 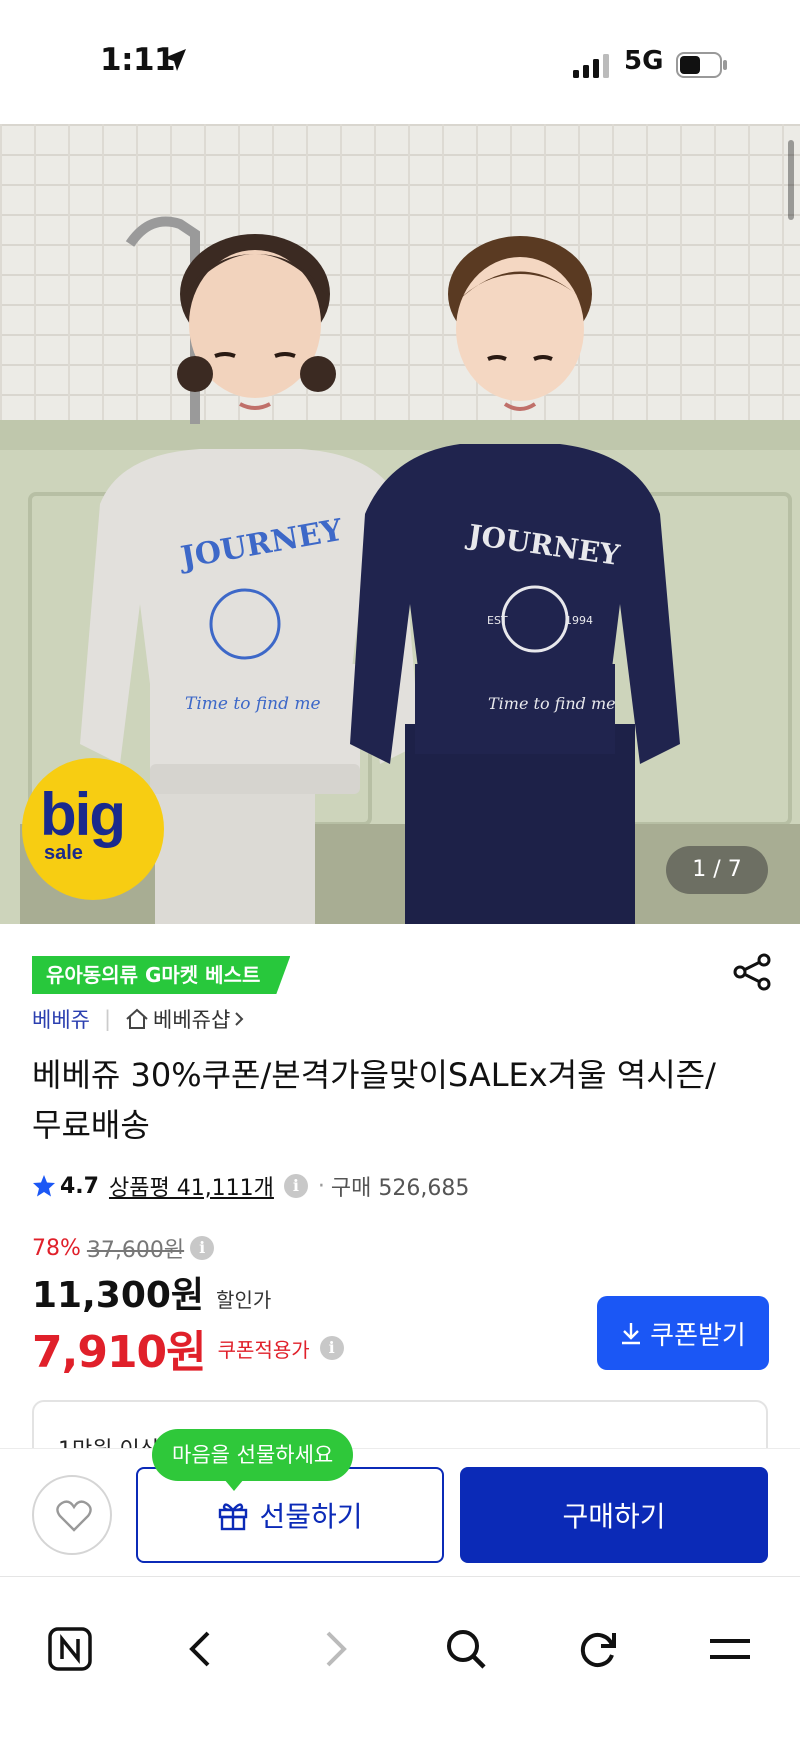 What do you see at coordinates (791, 180) in the screenshot?
I see `page-scrollbar` at bounding box center [791, 180].